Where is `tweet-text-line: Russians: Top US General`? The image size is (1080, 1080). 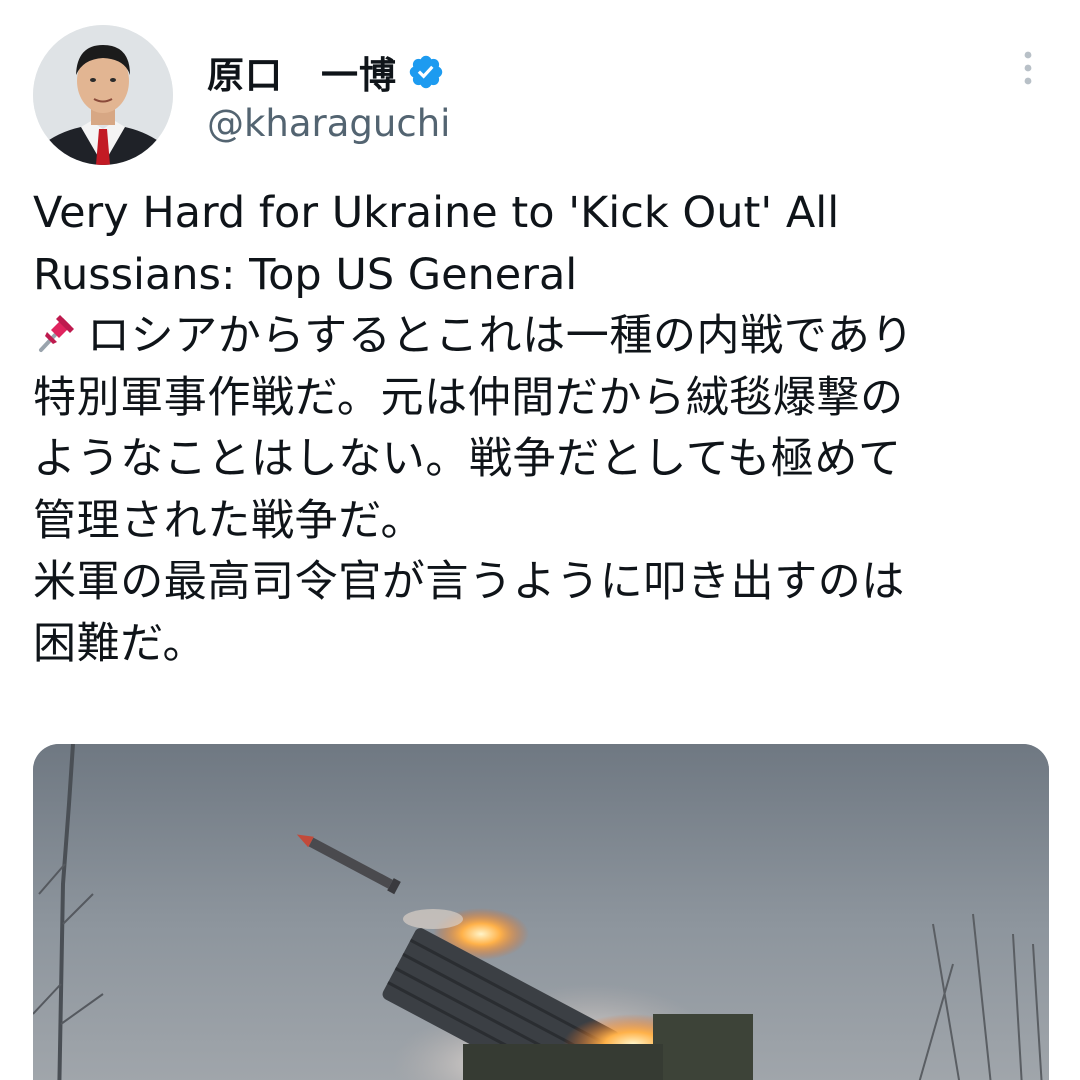
tweet-text-line: Russians: Top US General is located at coordinates (305, 274).